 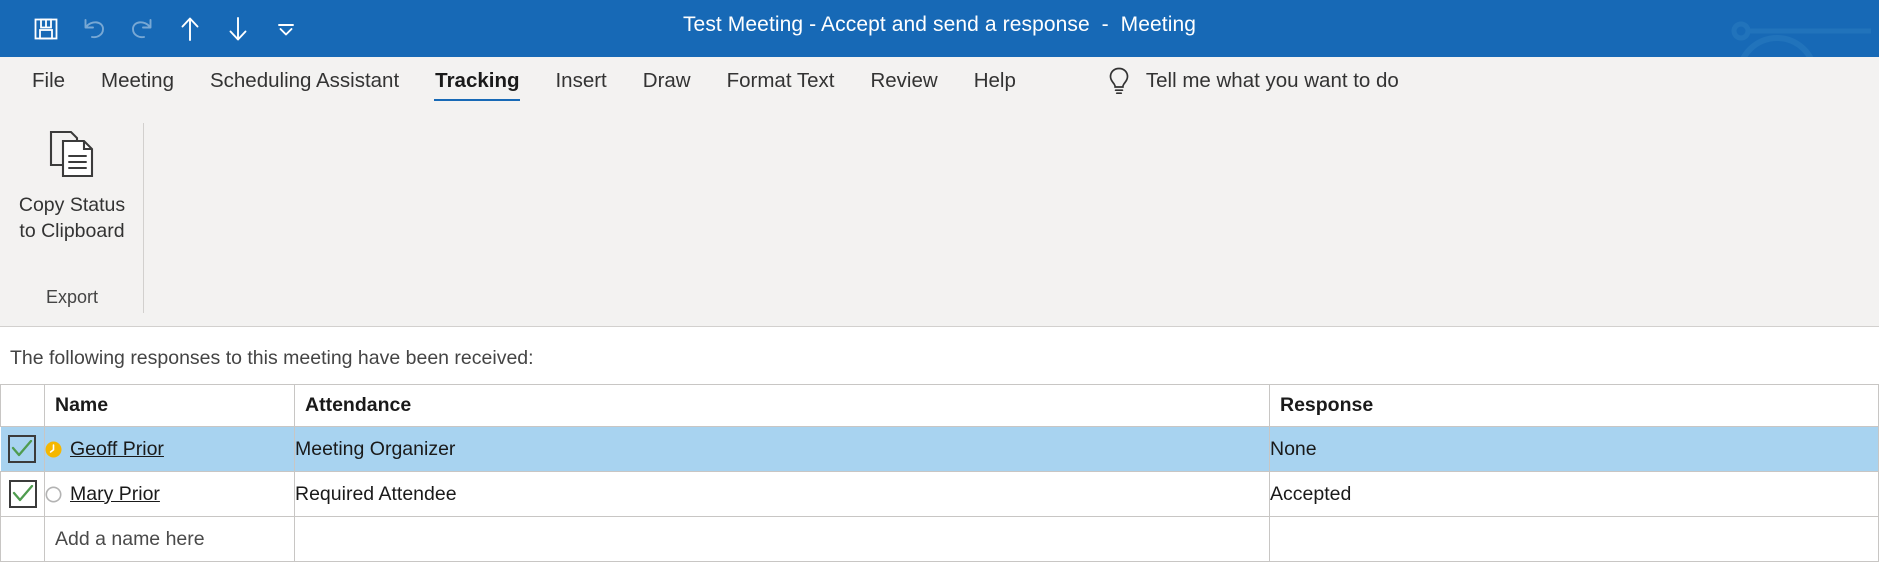 I want to click on new-row-attendance, so click(x=782, y=539).